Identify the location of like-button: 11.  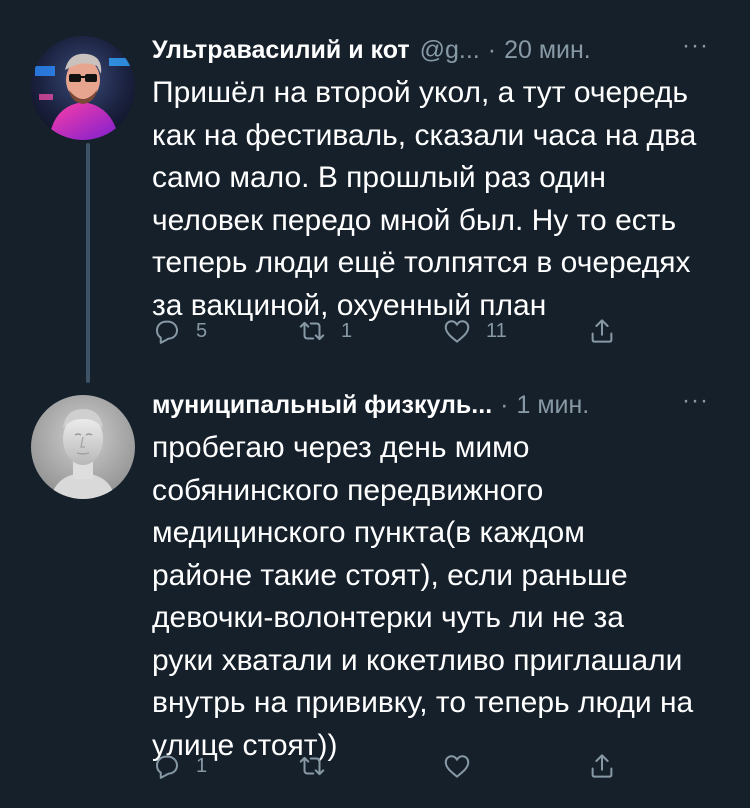
(514, 331).